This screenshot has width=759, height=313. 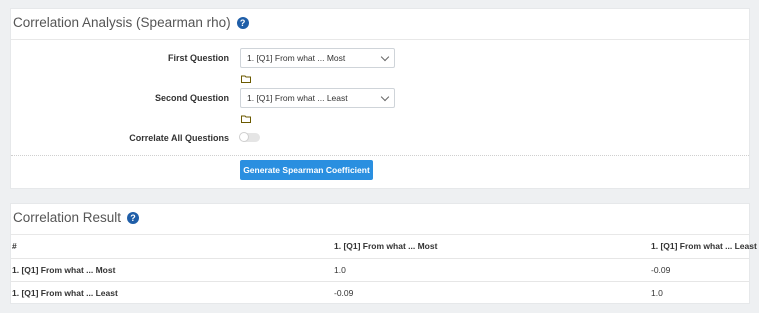 I want to click on result-title: Correlation Result, so click(x=67, y=217).